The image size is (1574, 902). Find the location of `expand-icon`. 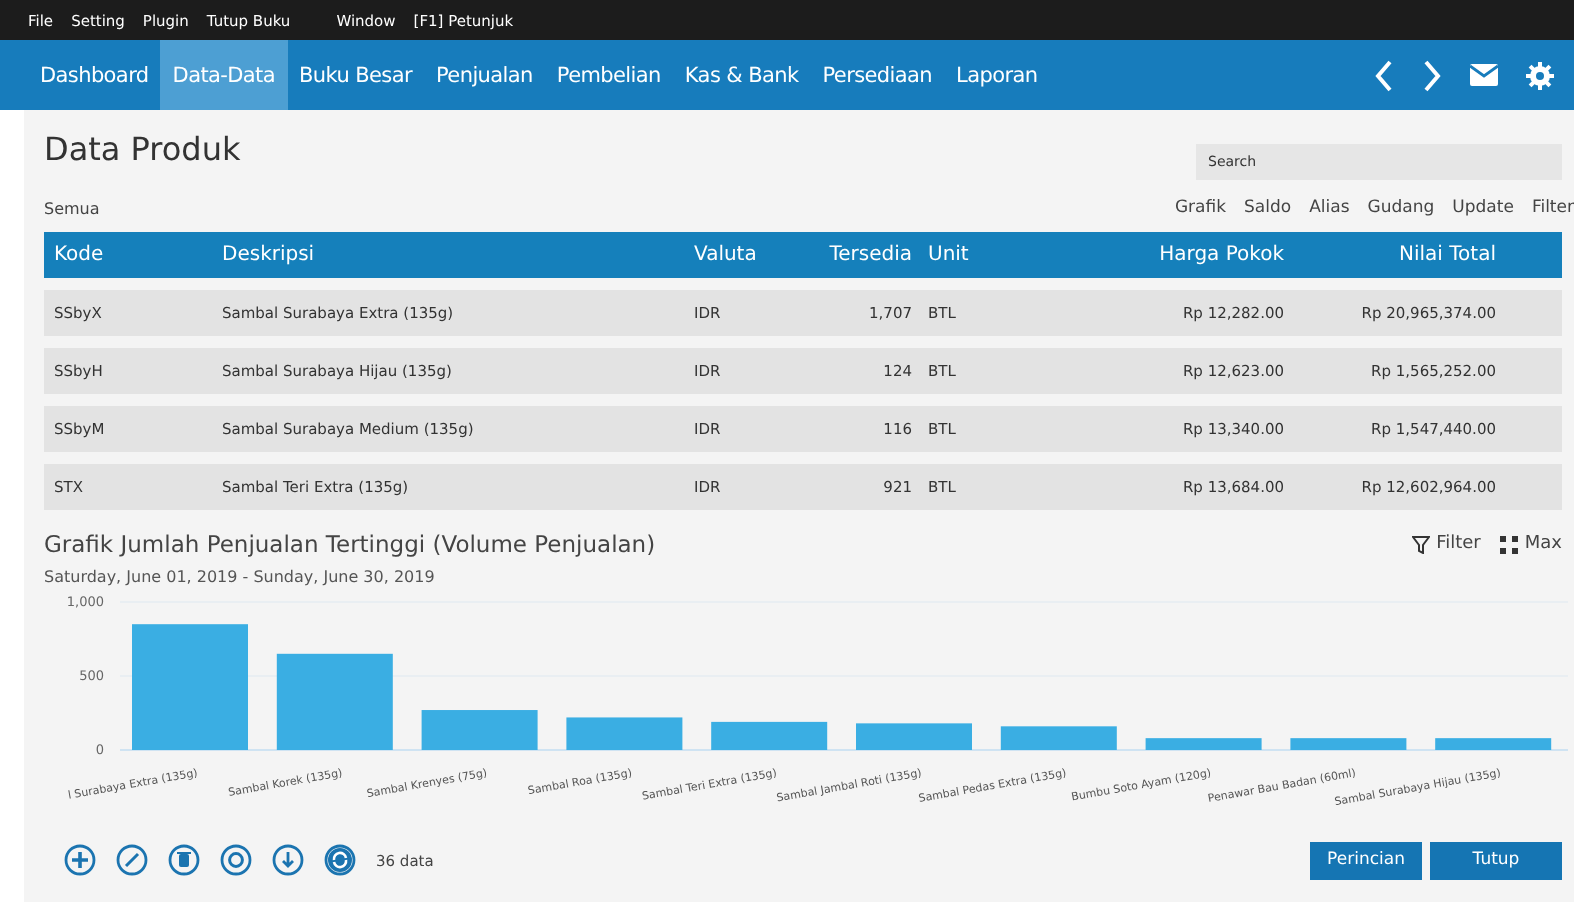

expand-icon is located at coordinates (1509, 544).